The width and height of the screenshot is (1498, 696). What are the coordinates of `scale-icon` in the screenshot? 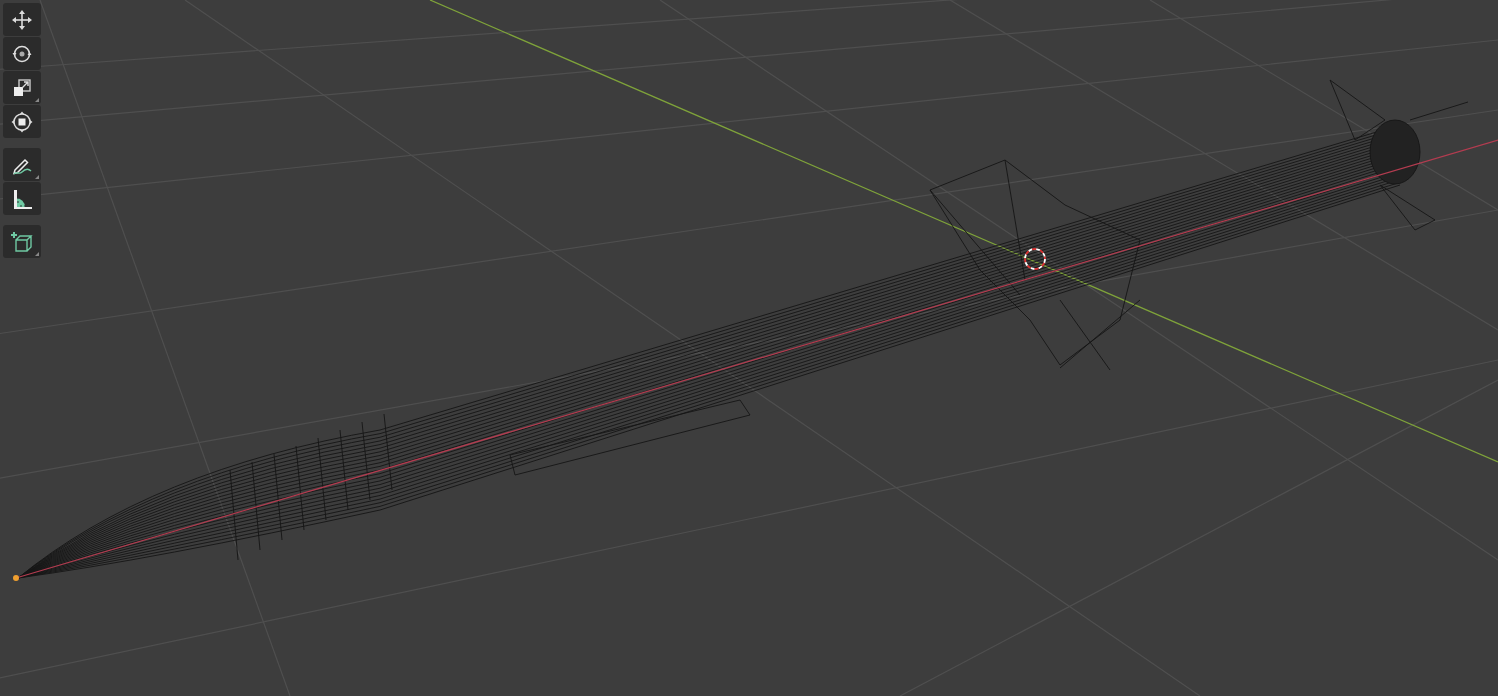 It's located at (22, 87).